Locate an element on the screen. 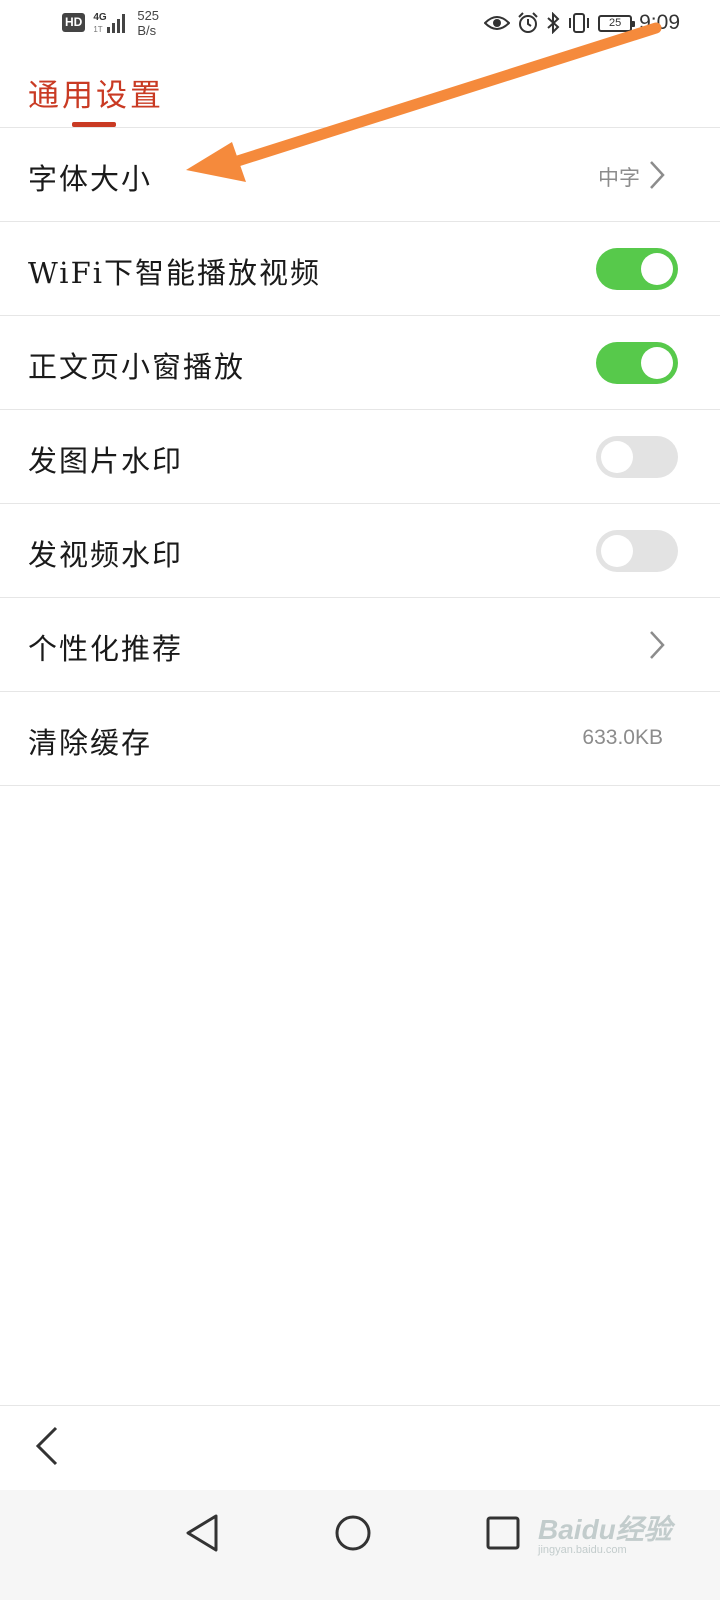 The width and height of the screenshot is (720, 1600). setting-value: 中字 is located at coordinates (619, 178).